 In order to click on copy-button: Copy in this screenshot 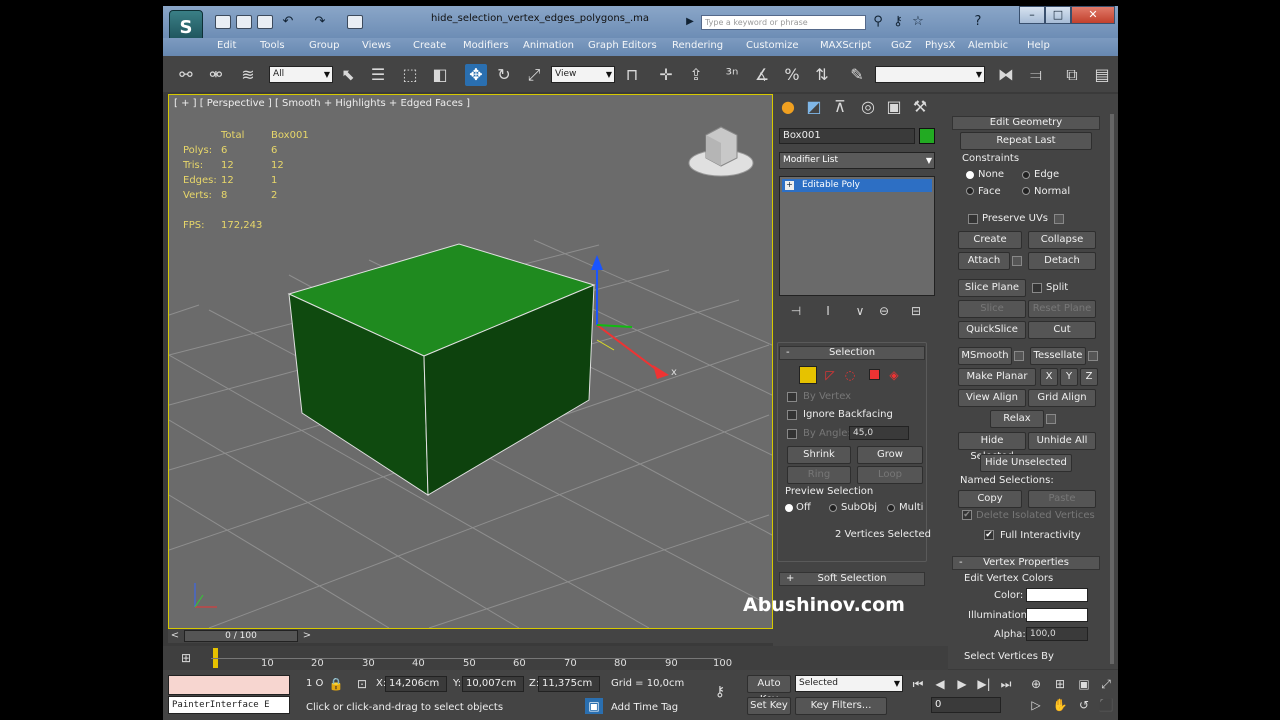, I will do `click(990, 499)`.